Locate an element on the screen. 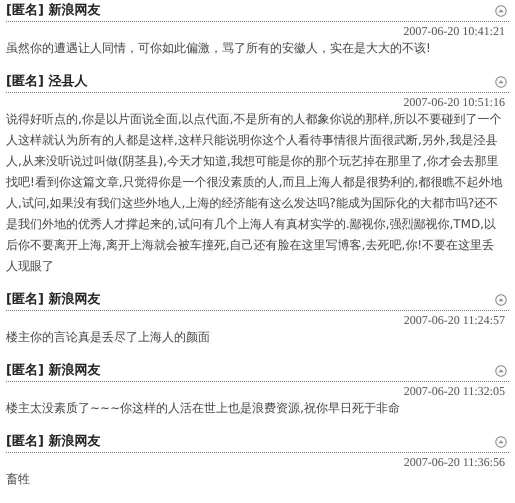  comment-time: 2007-06-20 11:32:05 is located at coordinates (454, 391).